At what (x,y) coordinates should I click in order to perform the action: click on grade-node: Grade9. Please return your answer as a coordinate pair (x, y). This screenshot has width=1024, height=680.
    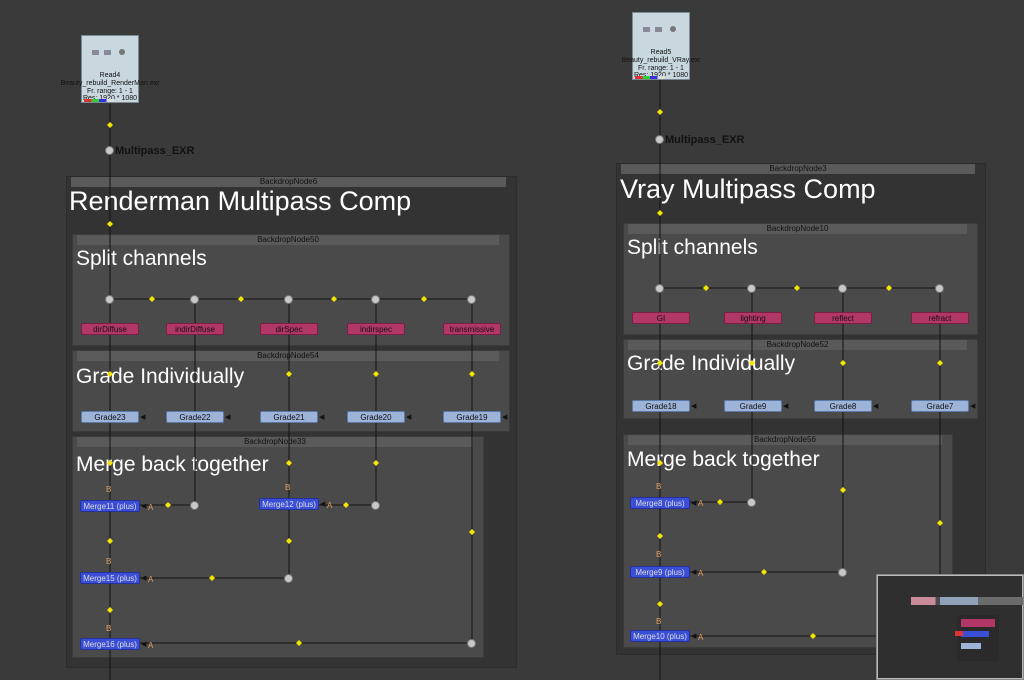
    Looking at the image, I should click on (753, 406).